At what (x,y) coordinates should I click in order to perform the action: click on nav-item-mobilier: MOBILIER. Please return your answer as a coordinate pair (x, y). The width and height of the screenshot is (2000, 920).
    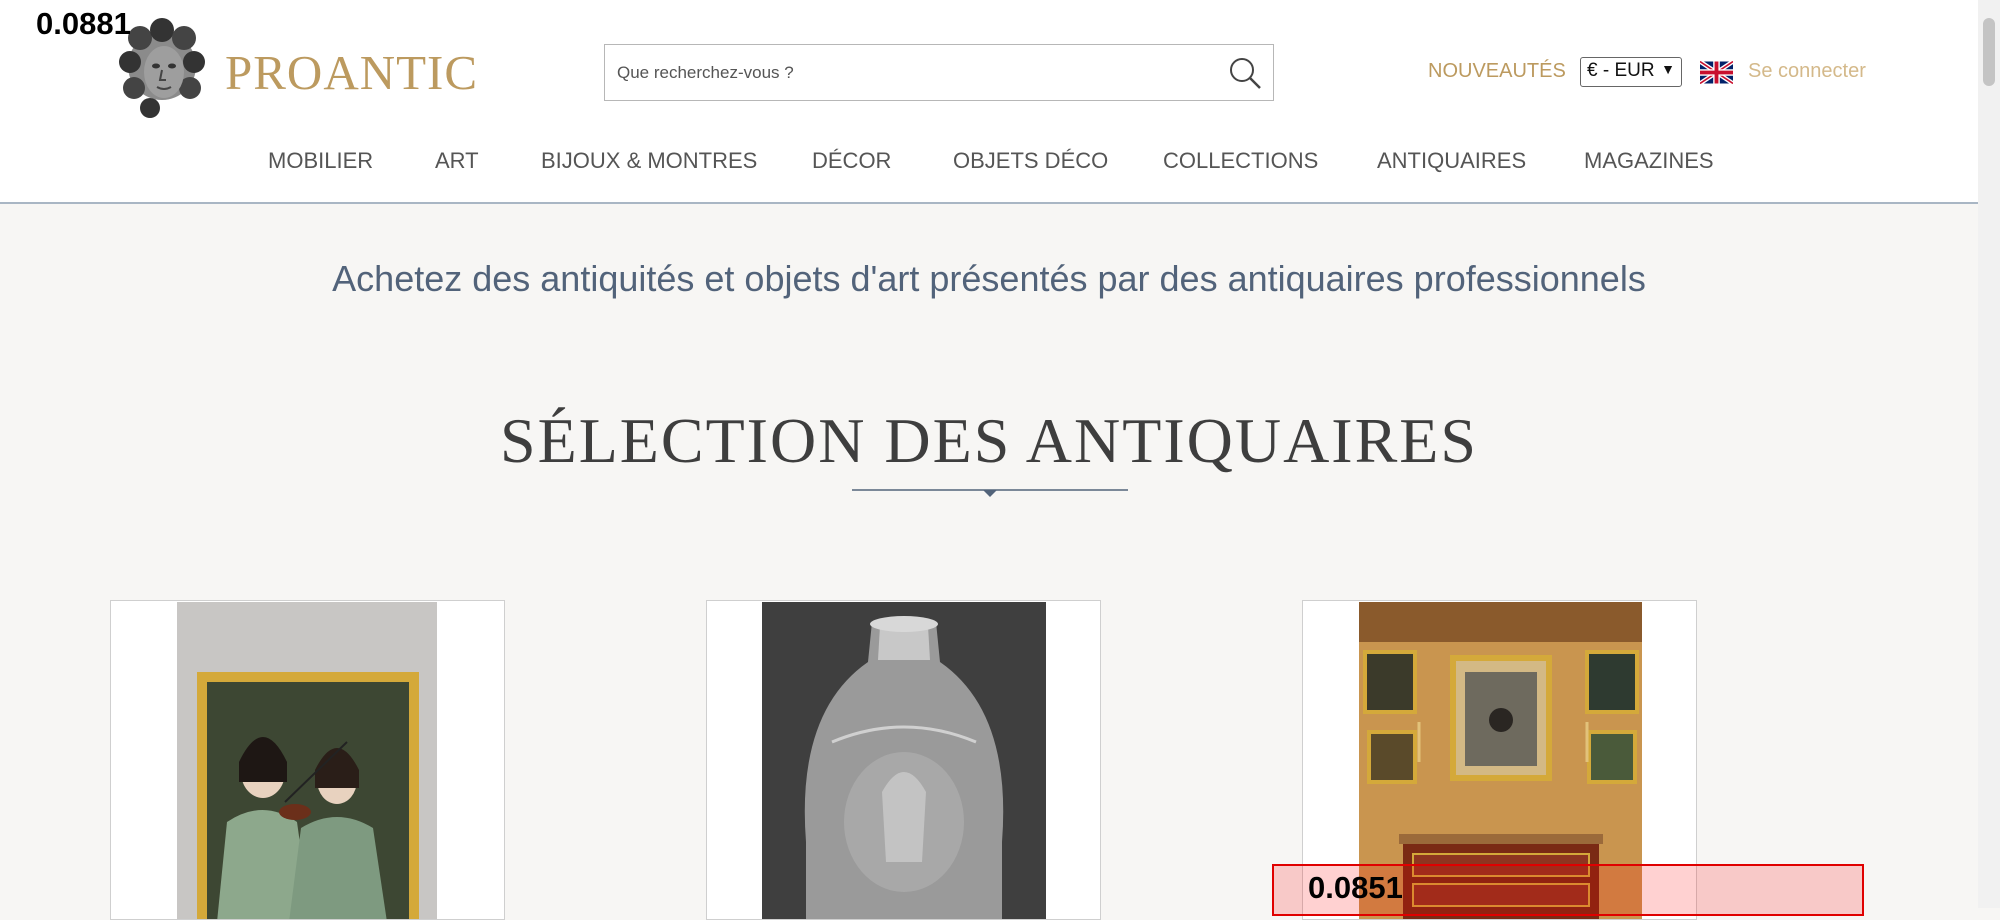
    Looking at the image, I should click on (320, 161).